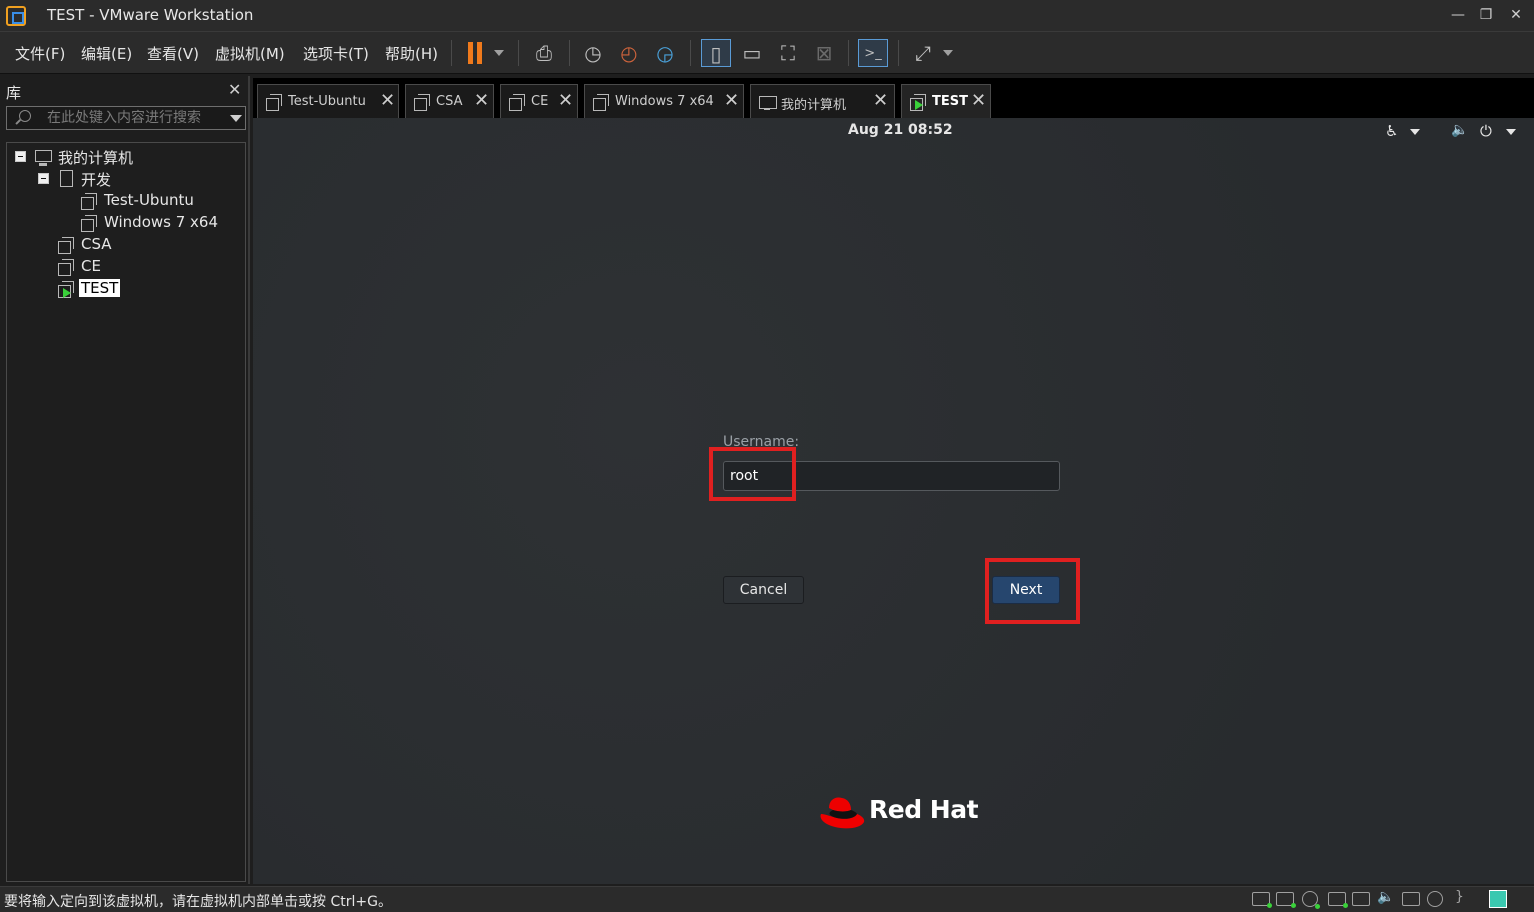  Describe the element at coordinates (1459, 130) in the screenshot. I see `volume-icon: 🔈` at that location.